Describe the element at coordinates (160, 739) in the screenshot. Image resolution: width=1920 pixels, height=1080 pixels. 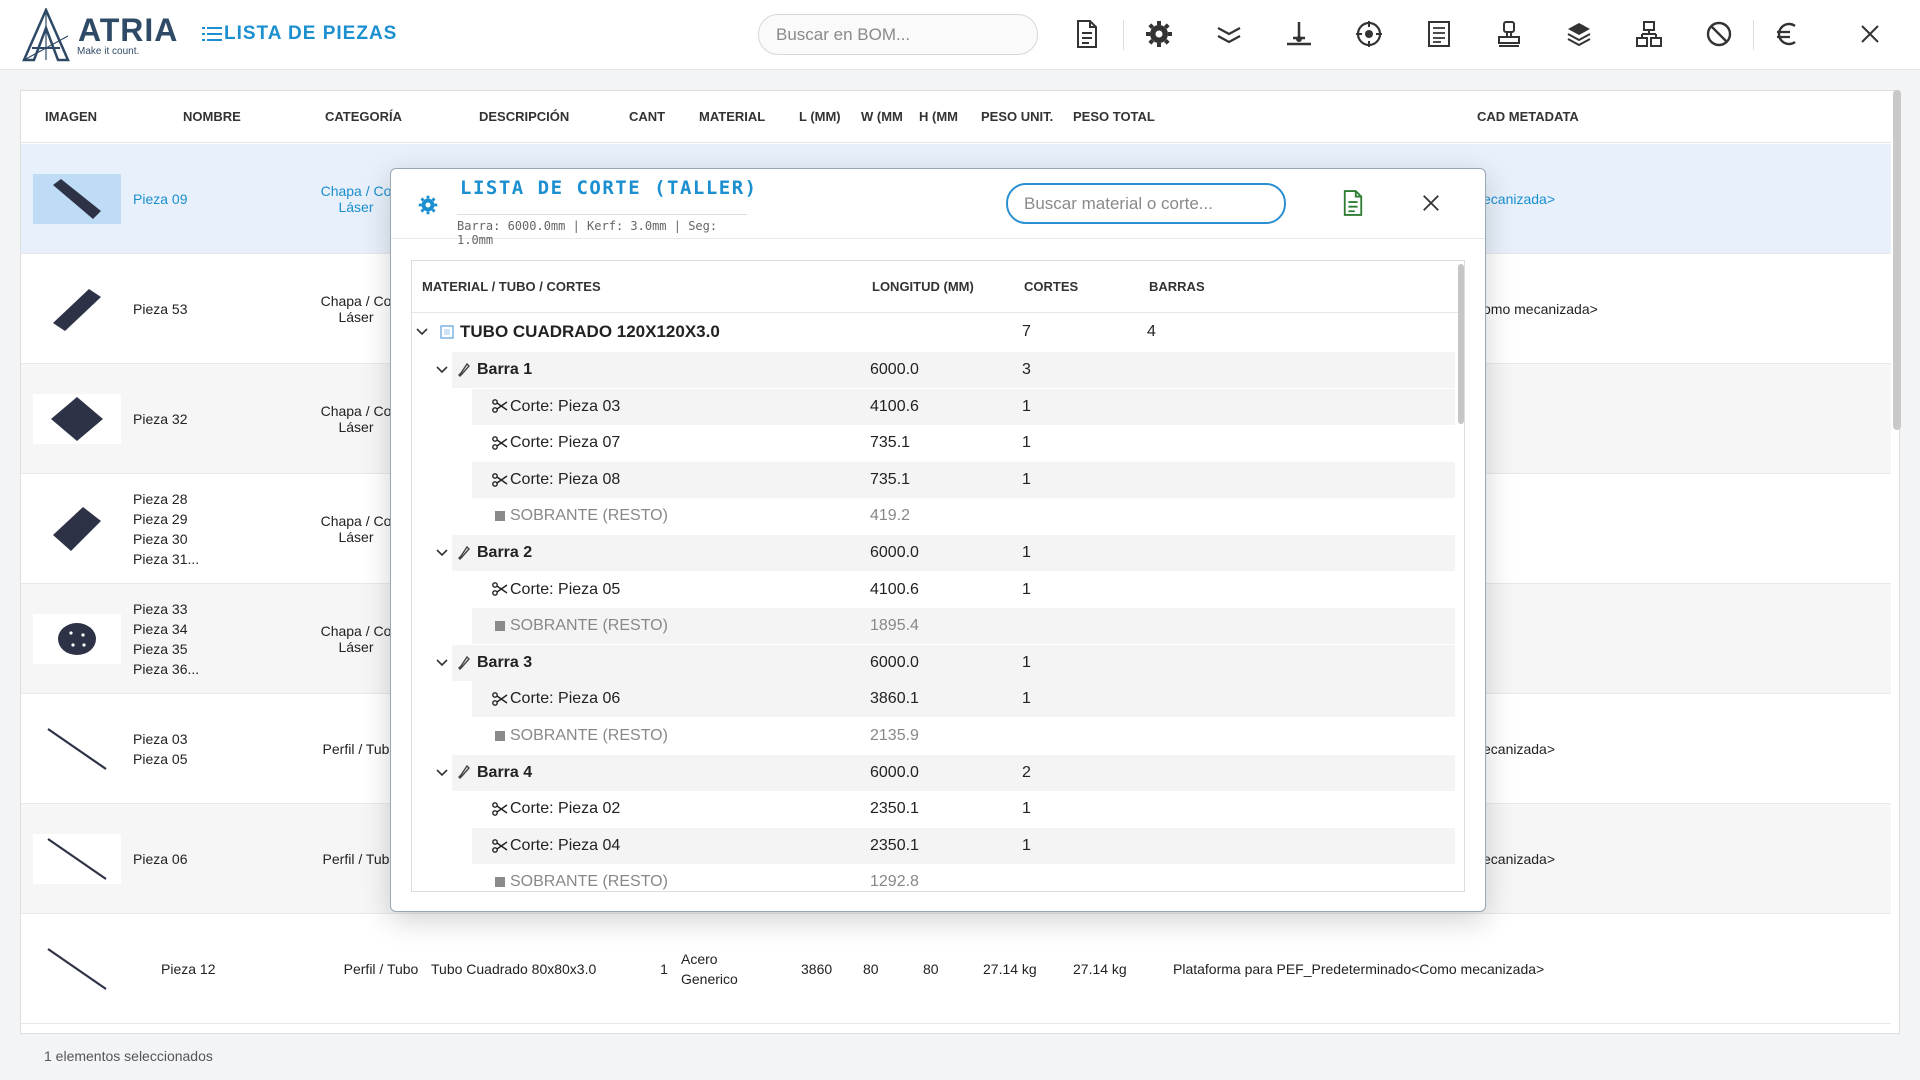
I see `part-name: Pieza 03` at that location.